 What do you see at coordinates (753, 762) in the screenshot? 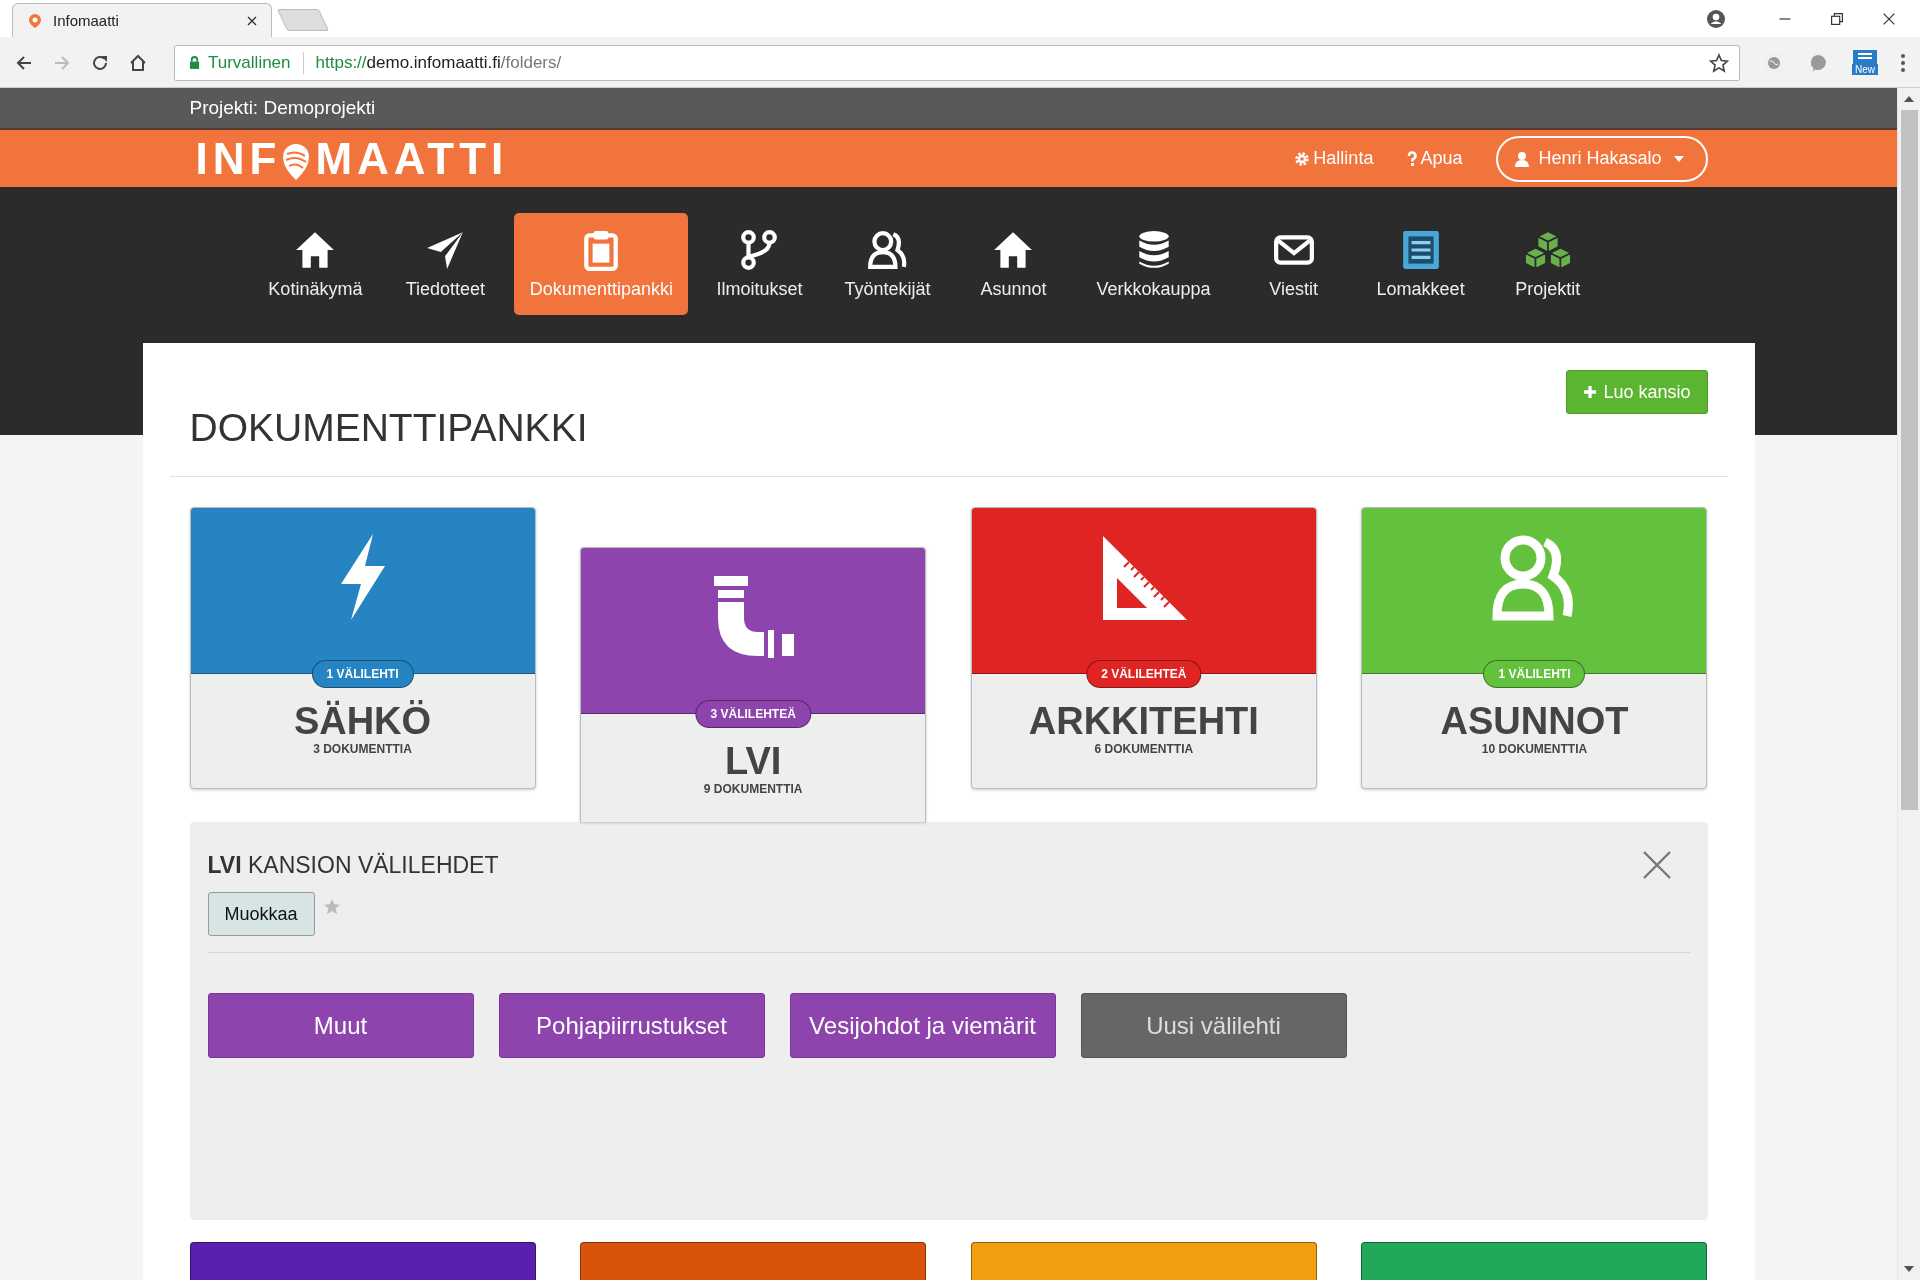
I see `folder-name: LVI` at bounding box center [753, 762].